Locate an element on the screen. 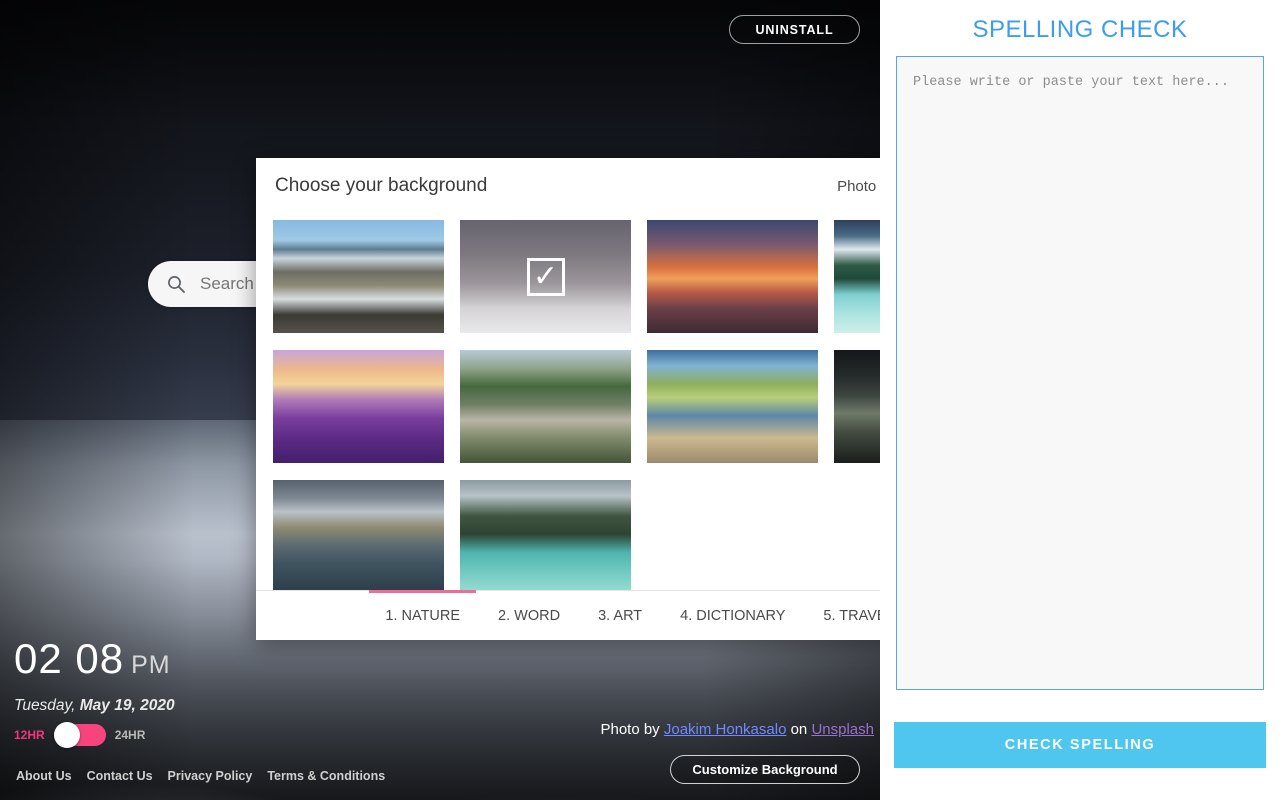 This screenshot has width=1280, height=800. clock-ampm: PM is located at coordinates (151, 665).